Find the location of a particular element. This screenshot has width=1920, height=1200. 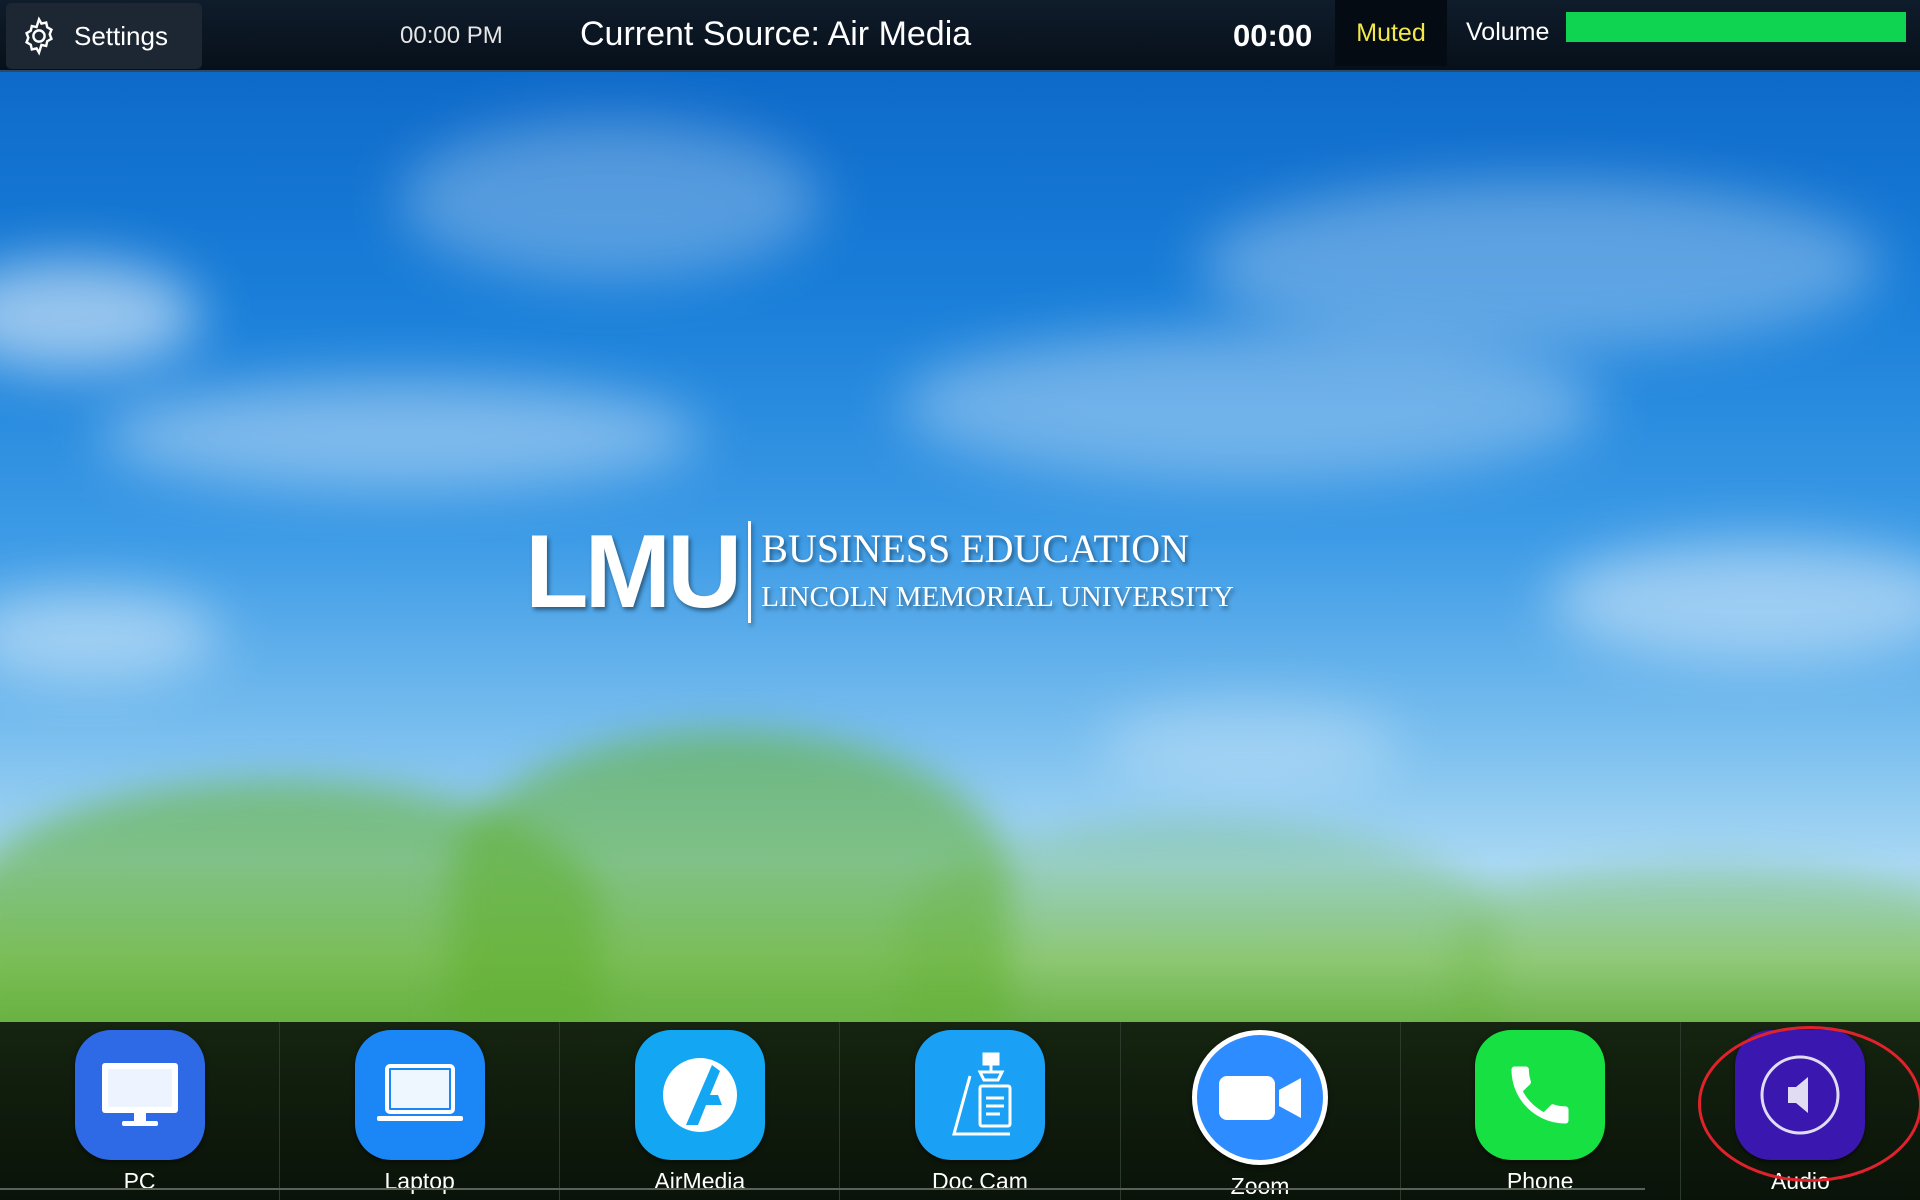

phone-icon is located at coordinates (1540, 1095).